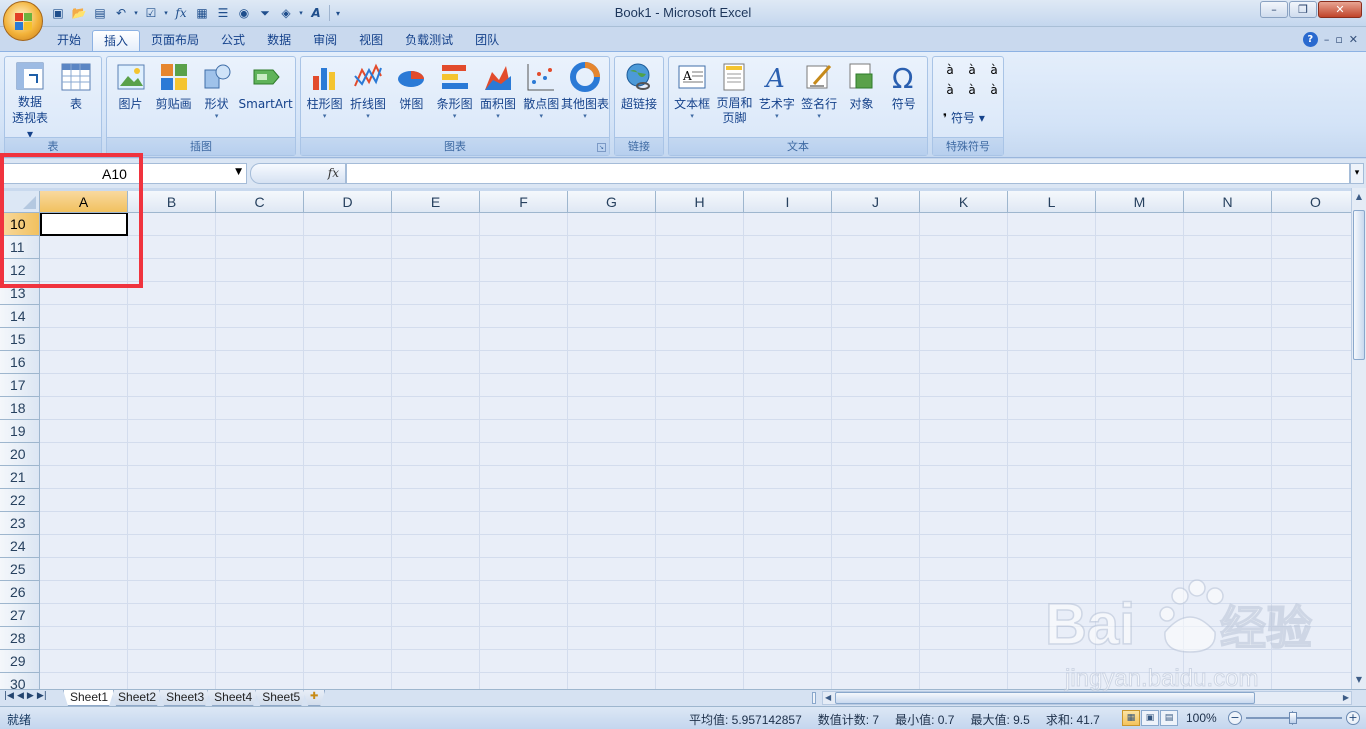  Describe the element at coordinates (1353, 718) in the screenshot. I see `zoom-in-icon: +` at that location.